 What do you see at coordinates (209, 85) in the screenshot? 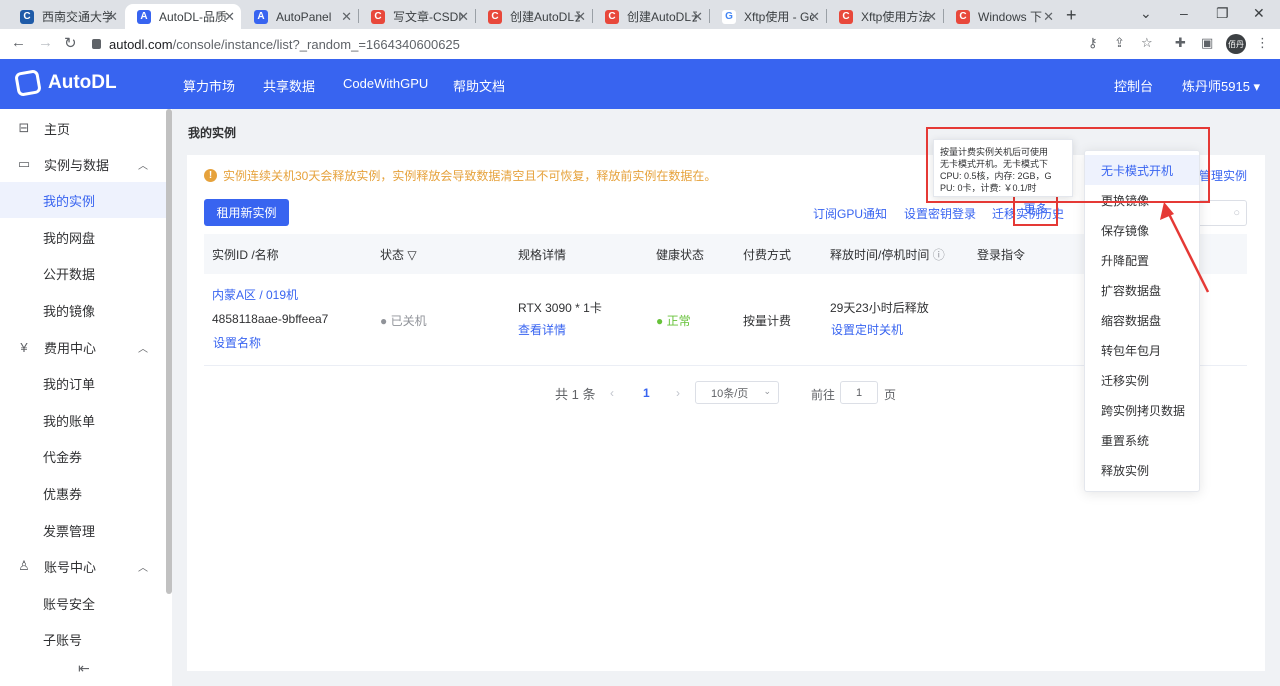
I see `nav-compute-market: 算力市场` at bounding box center [209, 85].